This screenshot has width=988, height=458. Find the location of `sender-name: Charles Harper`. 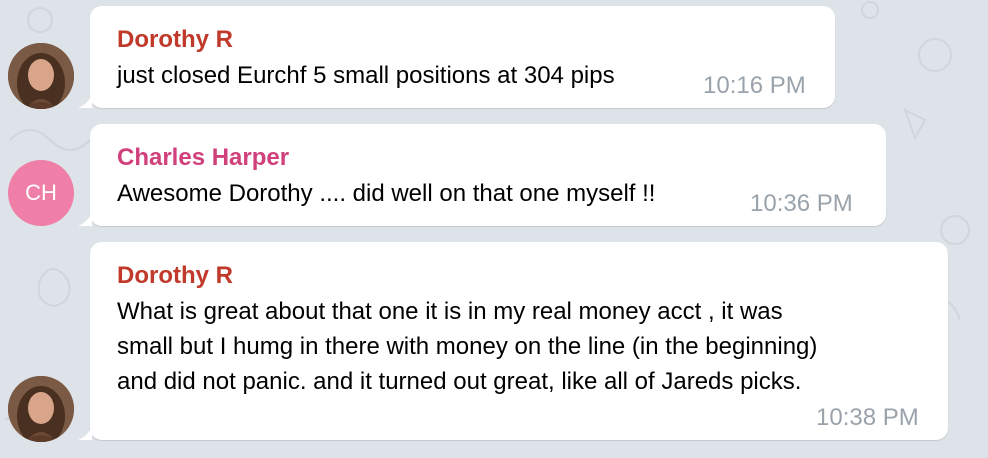

sender-name: Charles Harper is located at coordinates (203, 158).